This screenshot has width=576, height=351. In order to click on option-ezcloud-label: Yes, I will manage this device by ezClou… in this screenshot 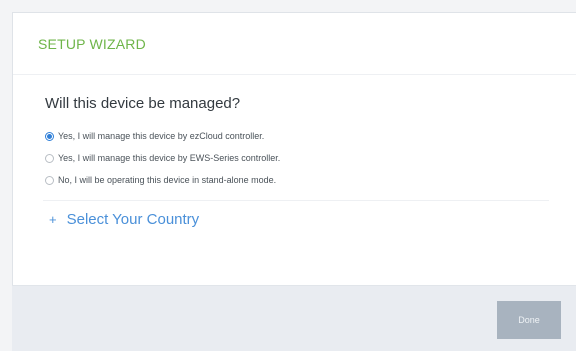, I will do `click(161, 136)`.